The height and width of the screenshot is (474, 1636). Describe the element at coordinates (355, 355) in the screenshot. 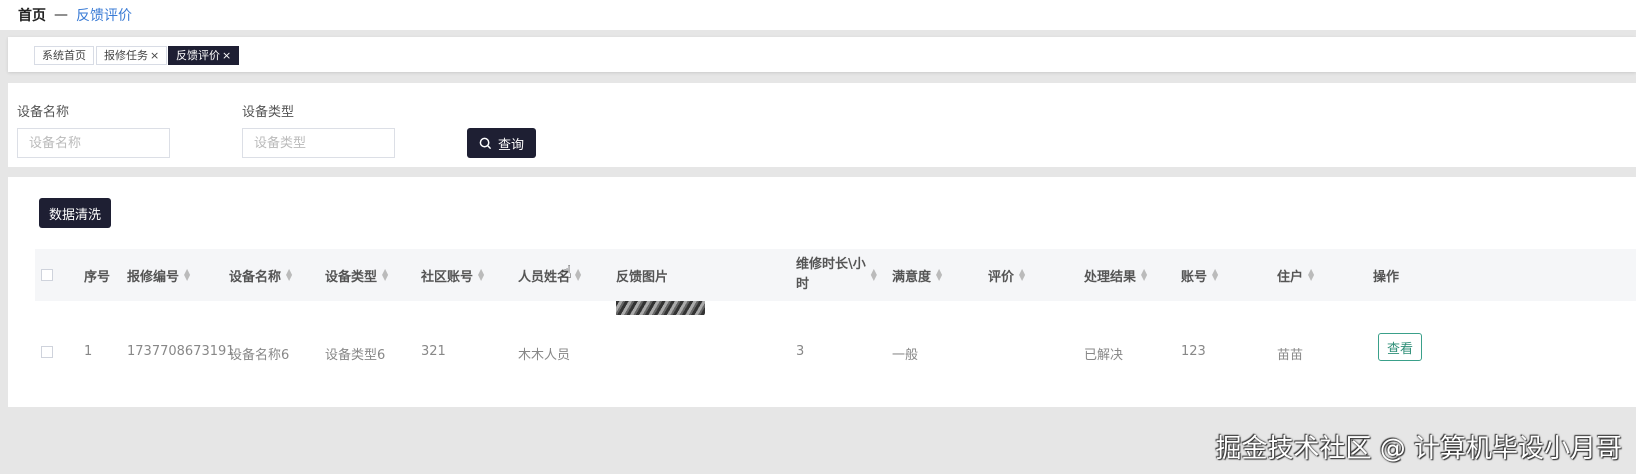

I see `cell-device-type: 设备类型6` at that location.